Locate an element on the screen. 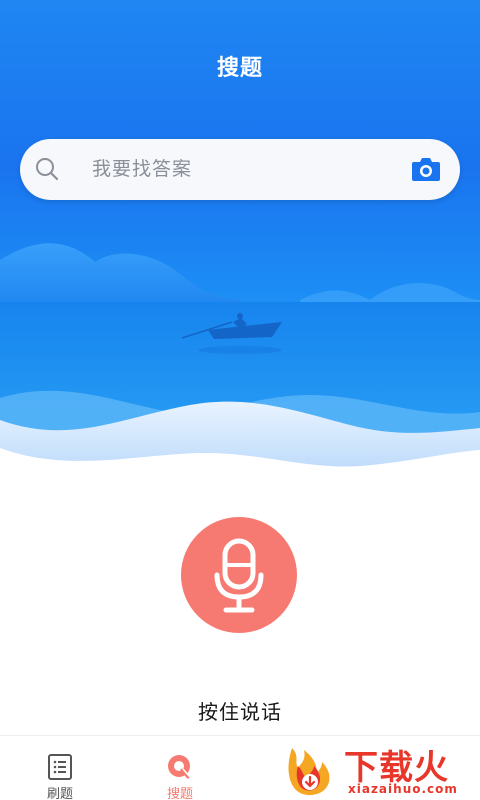 The width and height of the screenshot is (480, 800). download-site-watermark: 下载火 xiazaihuo.com is located at coordinates (380, 769).